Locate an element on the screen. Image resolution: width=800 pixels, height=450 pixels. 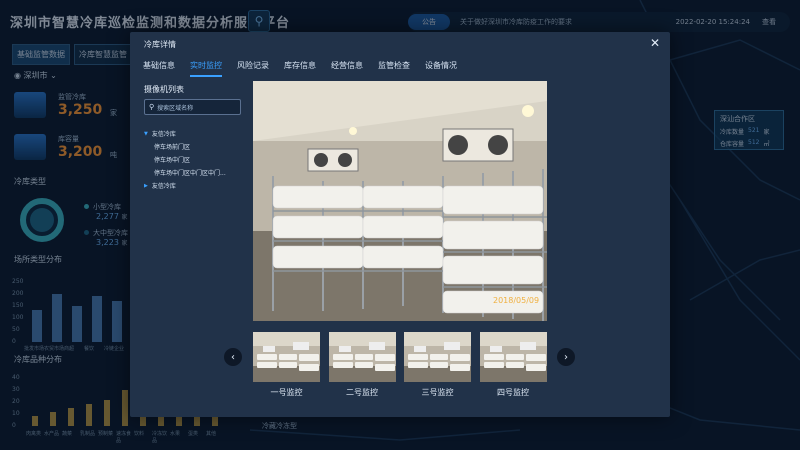
camera-thumbnail-label: 四号监控 is located at coordinates (513, 392).